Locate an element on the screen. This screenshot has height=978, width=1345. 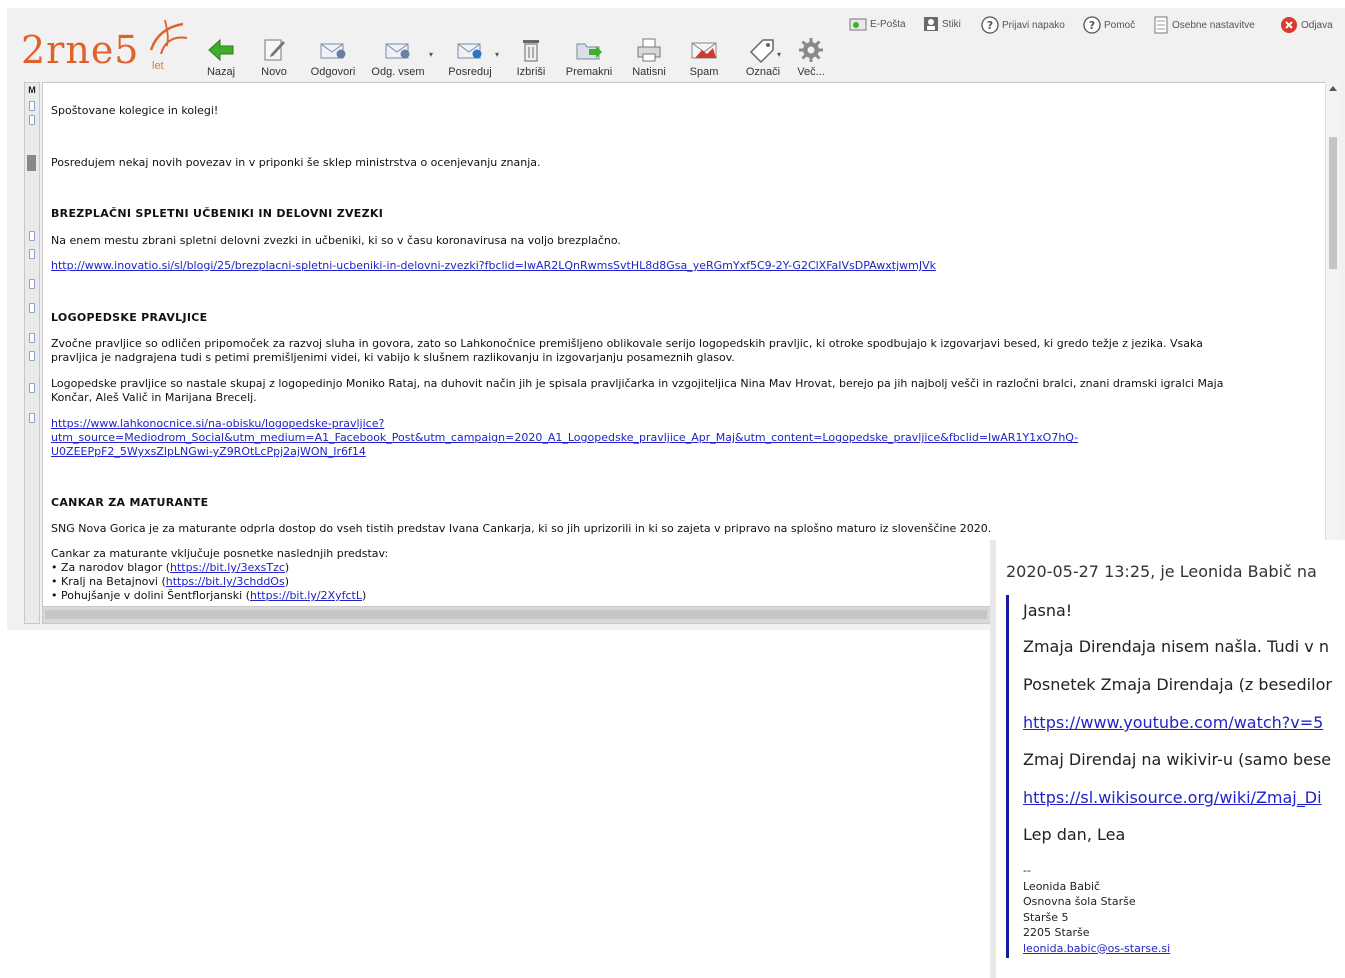
link-wikisource: https://sl.wikisource.org/wiki/Zmaj_Di is located at coordinates (1172, 797).